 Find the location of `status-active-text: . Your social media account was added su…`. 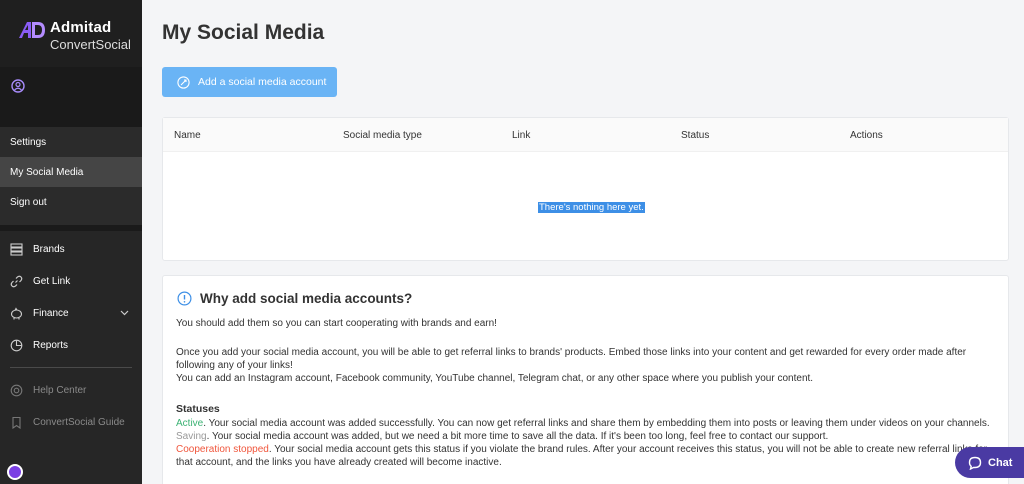

status-active-text: . Your social media account was added su… is located at coordinates (596, 423).